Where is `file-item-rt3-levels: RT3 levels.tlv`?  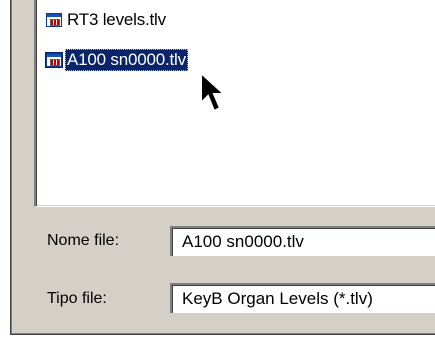
file-item-rt3-levels: RT3 levels.tlv is located at coordinates (107, 20).